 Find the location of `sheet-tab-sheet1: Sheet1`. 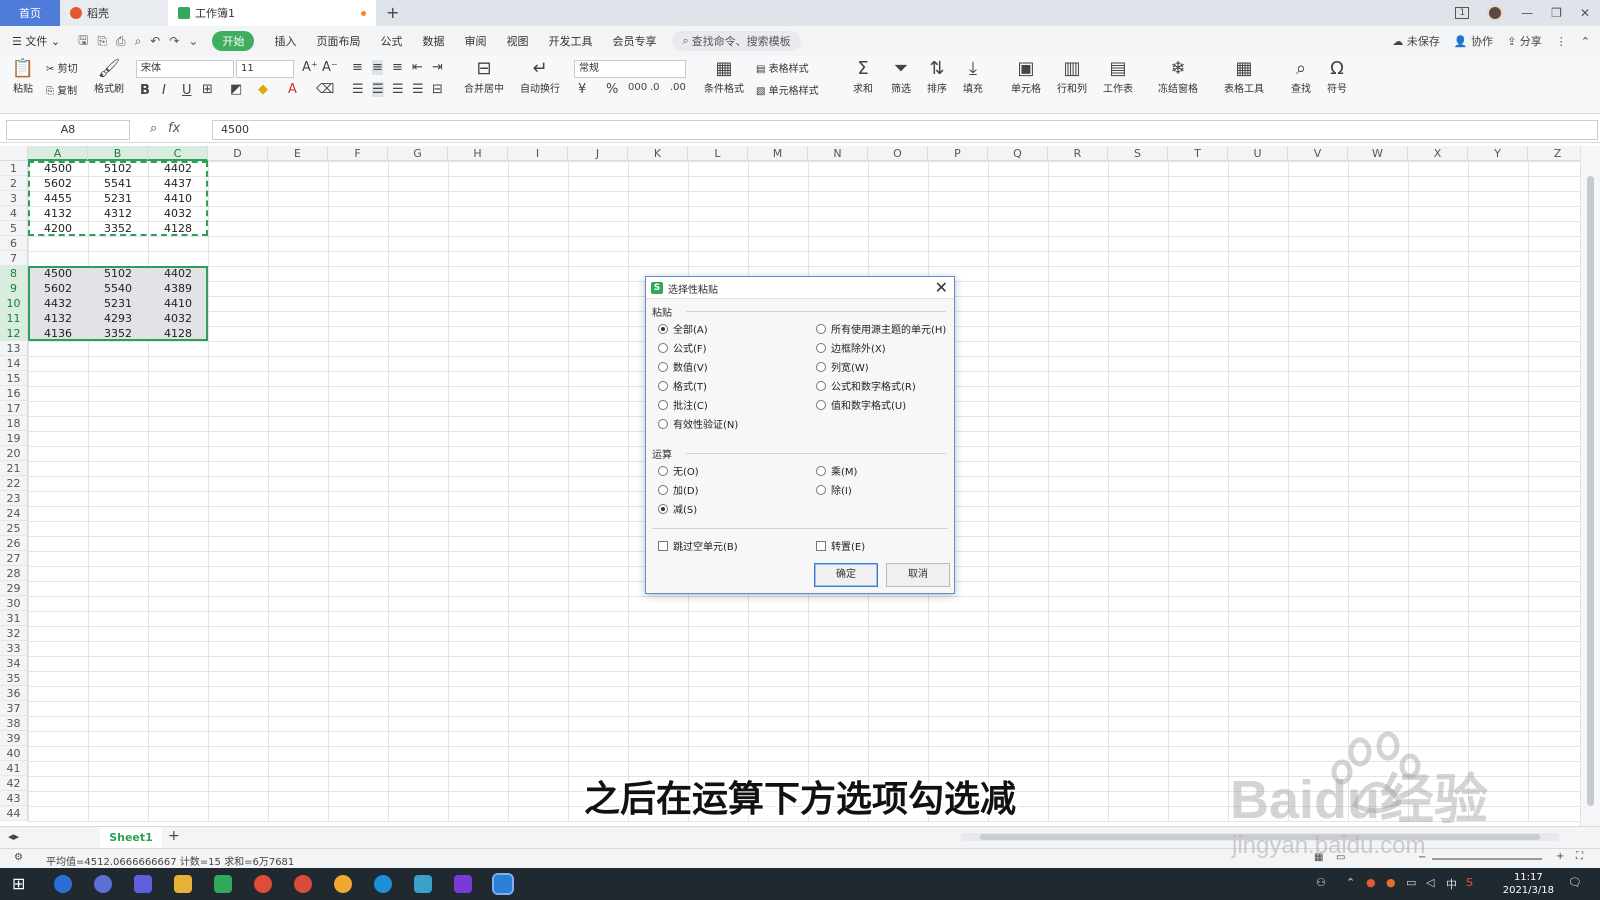

sheet-tab-sheet1: Sheet1 is located at coordinates (131, 837).